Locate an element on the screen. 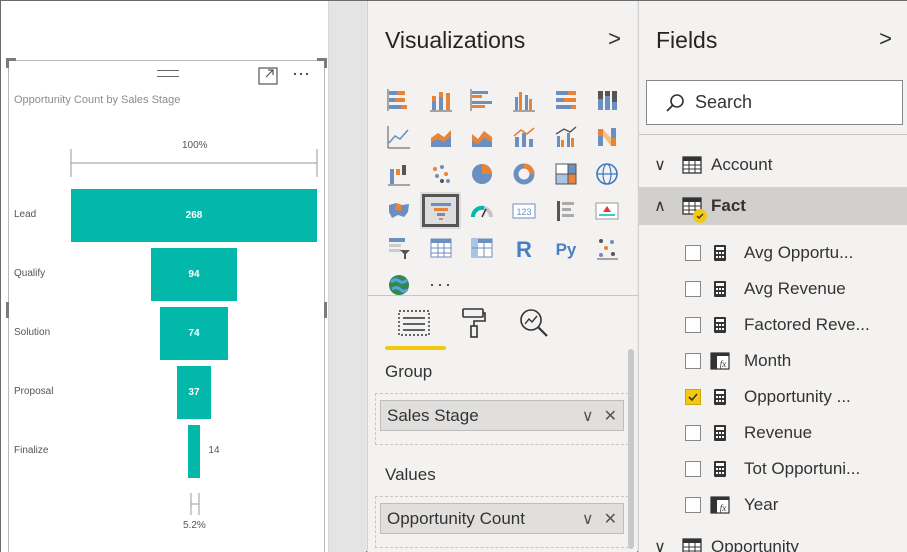  viz-divider is located at coordinates (503, 295).